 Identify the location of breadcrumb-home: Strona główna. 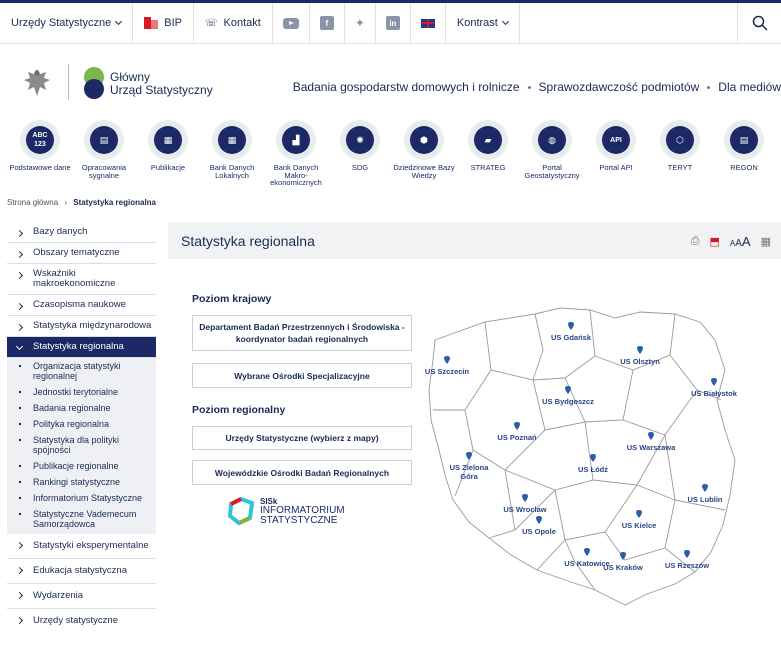
(32, 202).